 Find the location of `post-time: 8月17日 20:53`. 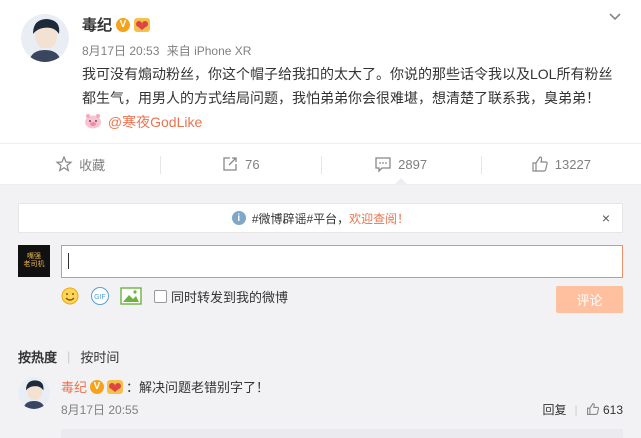

post-time: 8月17日 20:53 is located at coordinates (120, 51).